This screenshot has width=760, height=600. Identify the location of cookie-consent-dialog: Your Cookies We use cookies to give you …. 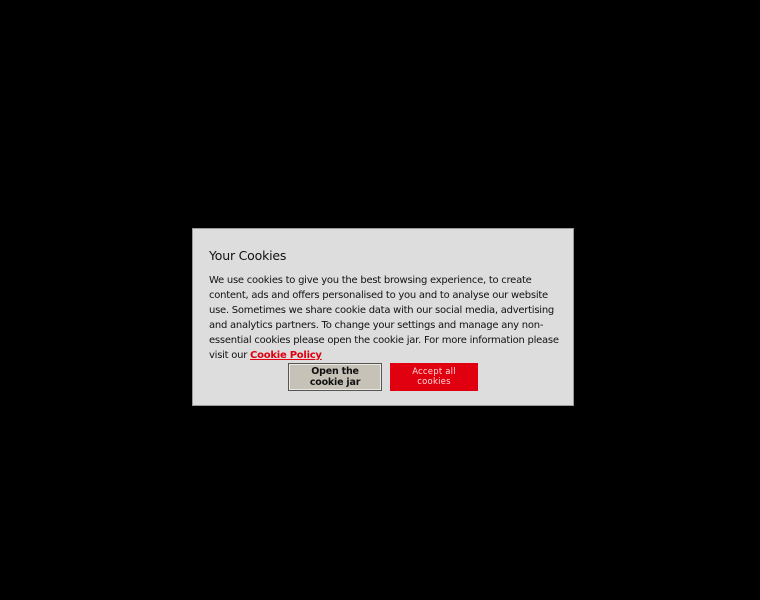
(383, 317).